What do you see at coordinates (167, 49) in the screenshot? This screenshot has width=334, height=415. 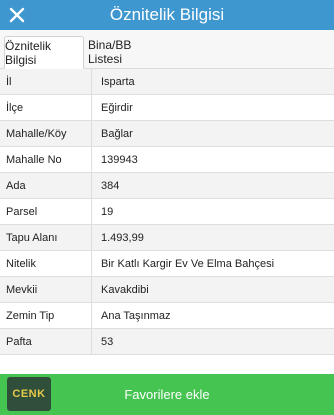 I see `tab-bar: Öznitelik Bilgisi Bina/BB Listesi` at bounding box center [167, 49].